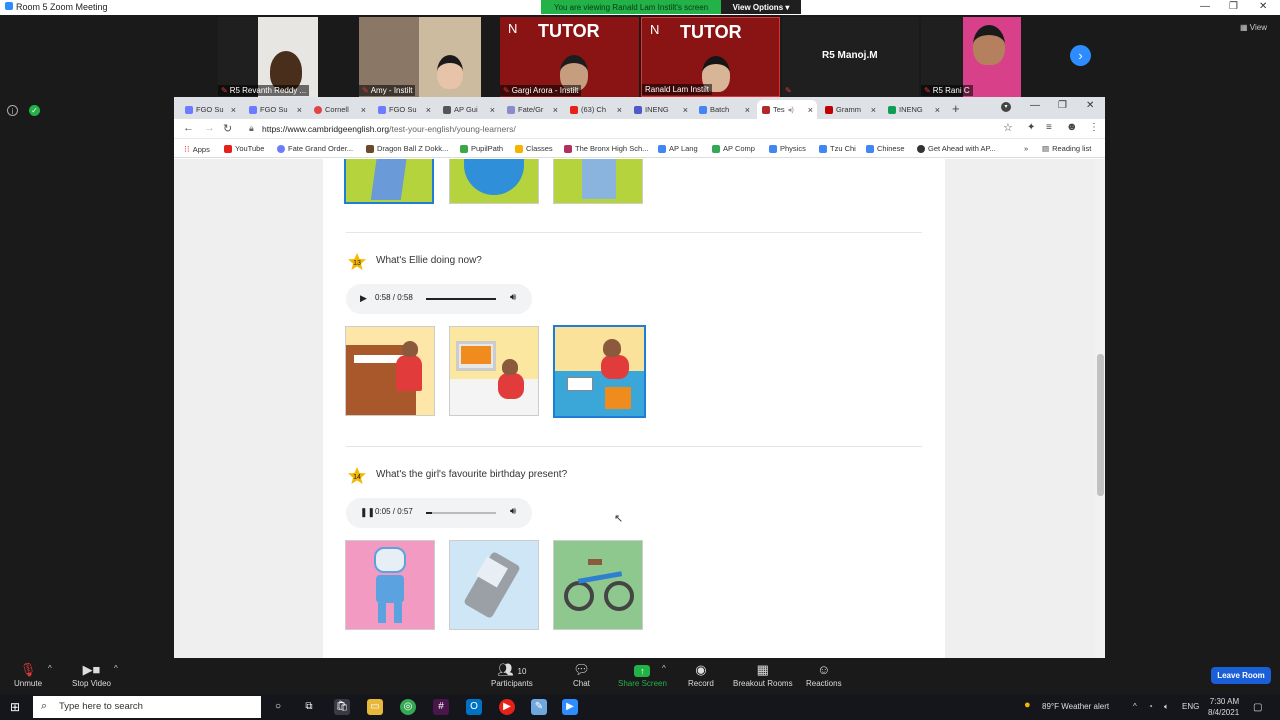 The width and height of the screenshot is (1280, 720). Describe the element at coordinates (507, 707) in the screenshot. I see `media-player-icon: ▶` at that location.